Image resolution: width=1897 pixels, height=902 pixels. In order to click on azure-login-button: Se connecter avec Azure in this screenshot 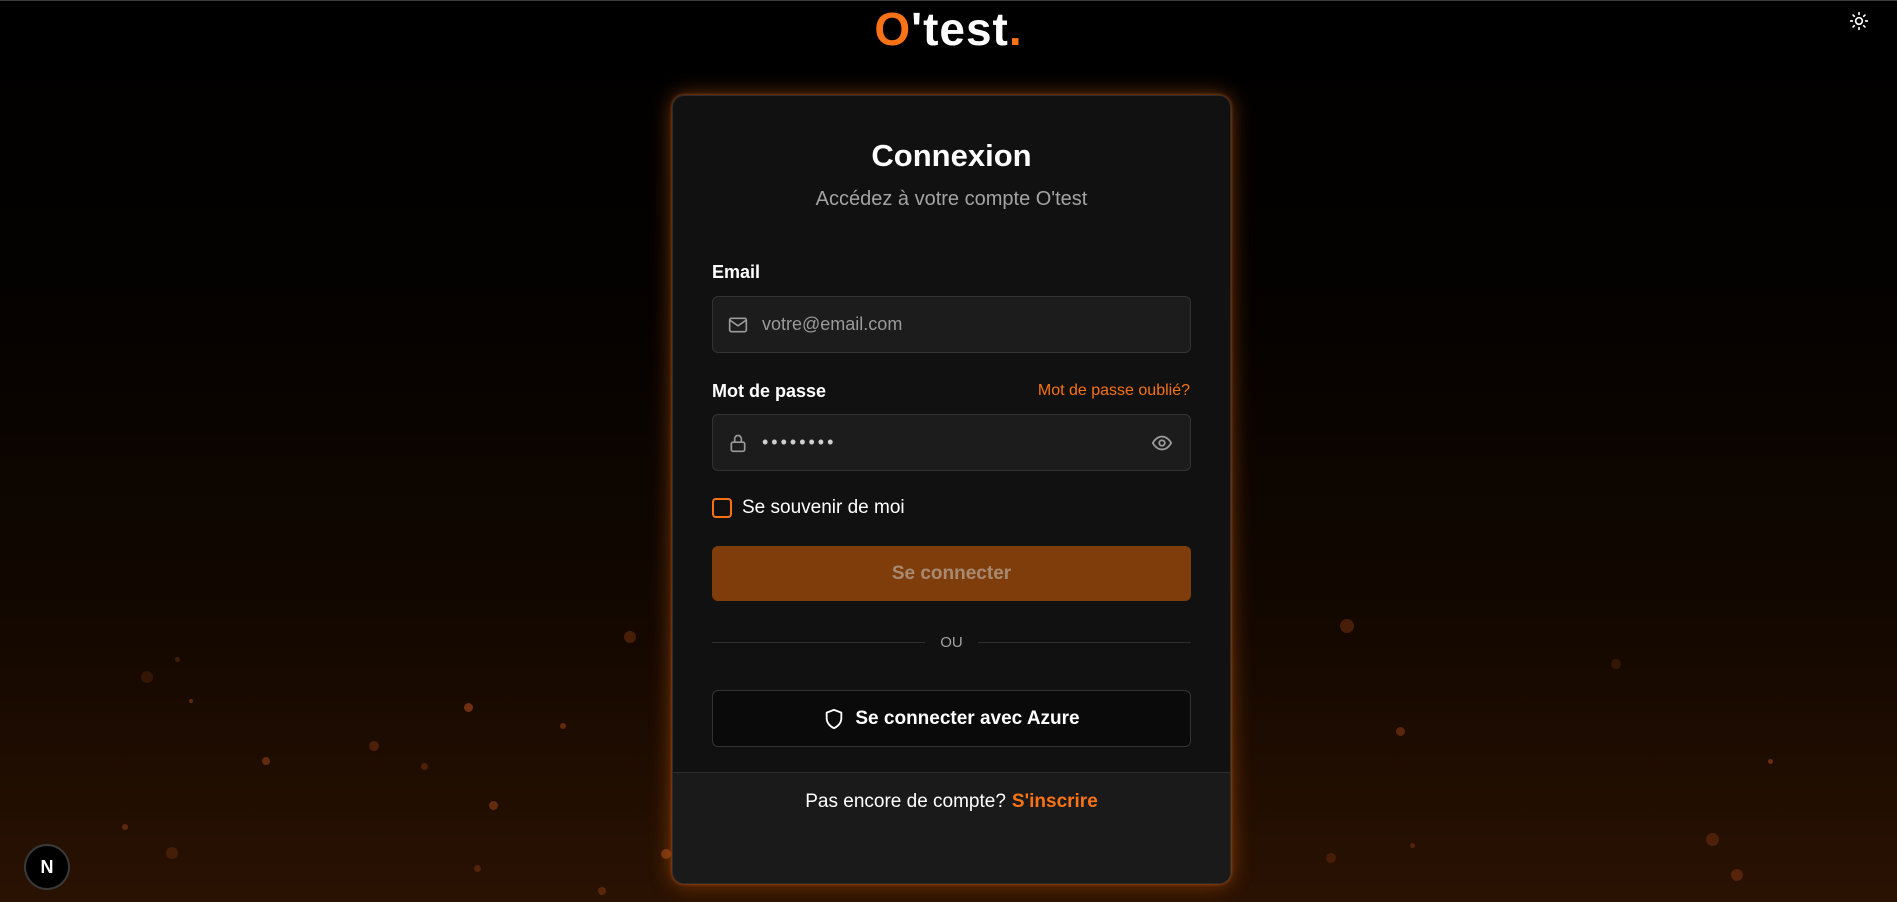, I will do `click(951, 718)`.